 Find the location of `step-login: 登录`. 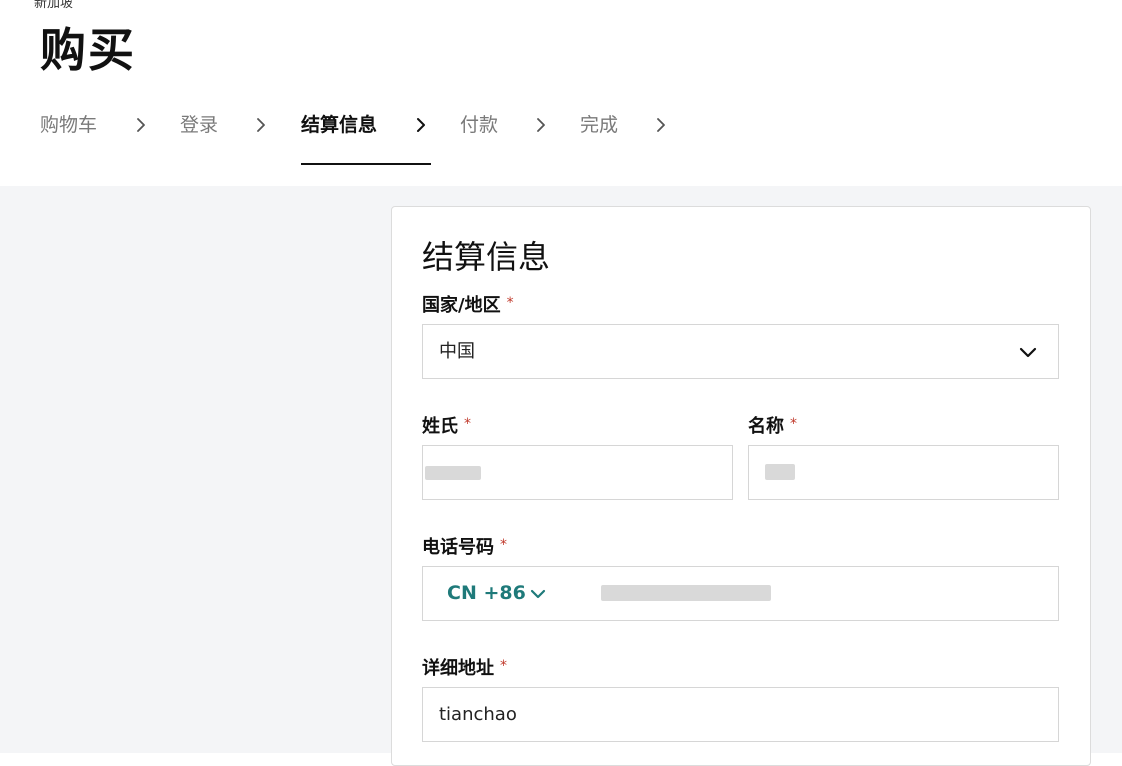

step-login: 登录 is located at coordinates (199, 125).